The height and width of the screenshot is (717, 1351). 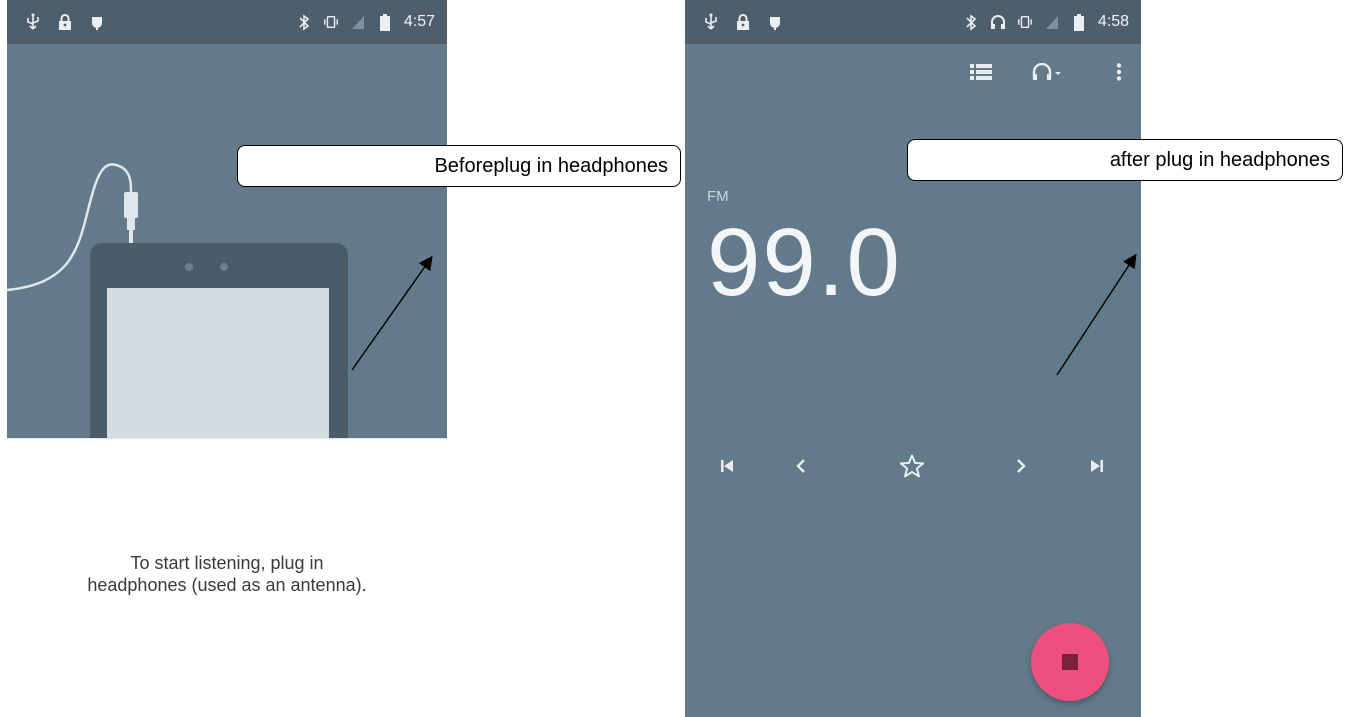 I want to click on seek-back-icon, so click(x=801, y=466).